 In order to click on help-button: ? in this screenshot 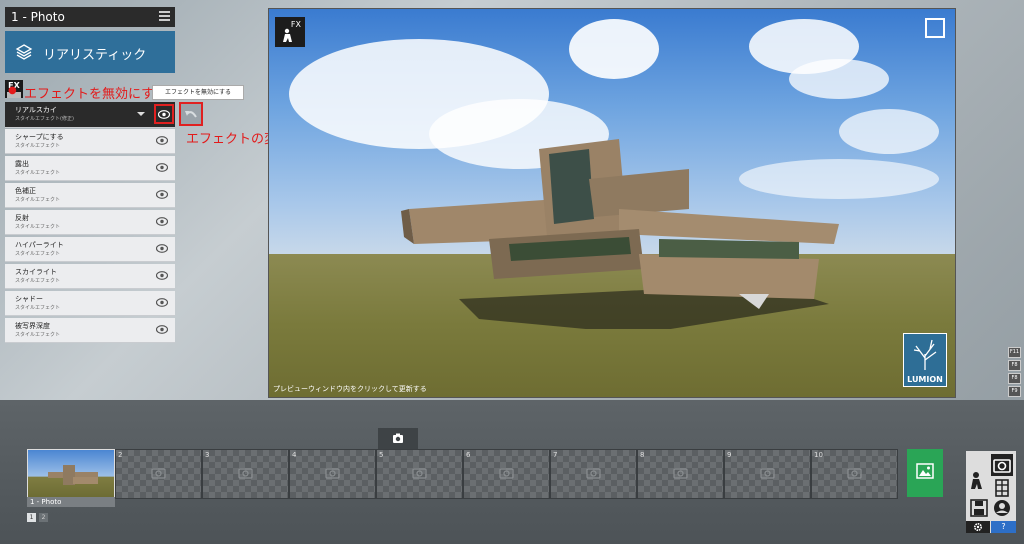, I will do `click(1003, 527)`.